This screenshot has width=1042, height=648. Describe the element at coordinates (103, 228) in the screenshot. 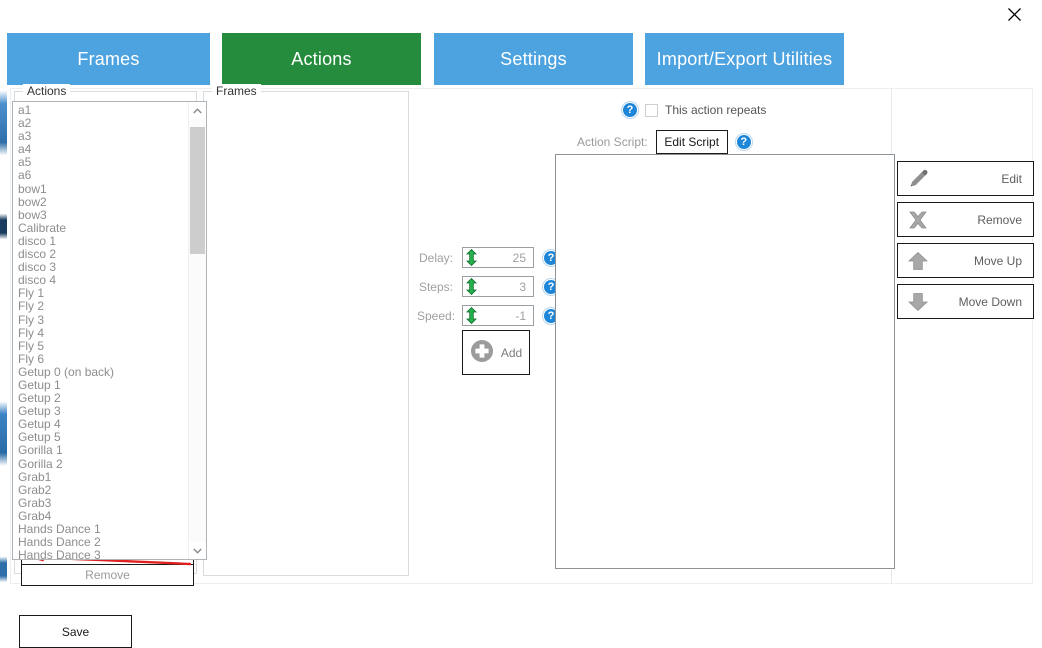

I see `list-item: Calibrate` at that location.